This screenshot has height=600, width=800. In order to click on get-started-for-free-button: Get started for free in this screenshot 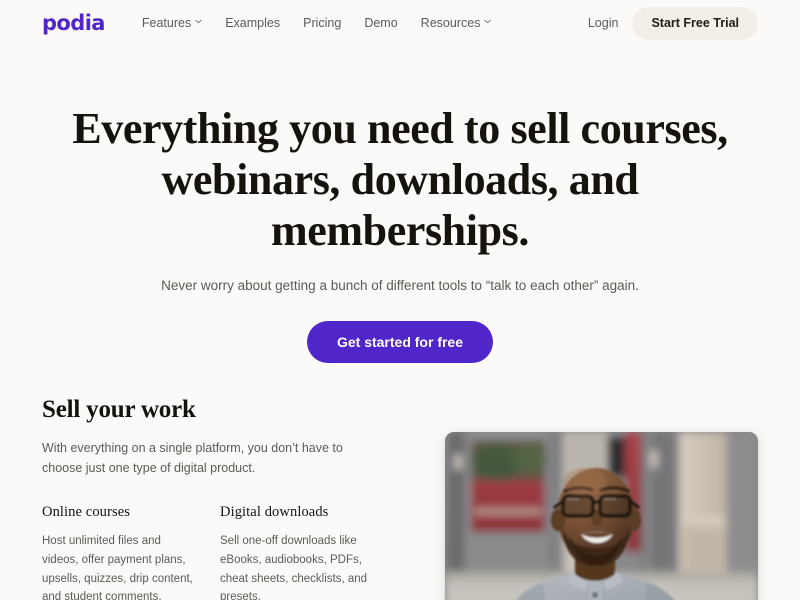, I will do `click(400, 342)`.